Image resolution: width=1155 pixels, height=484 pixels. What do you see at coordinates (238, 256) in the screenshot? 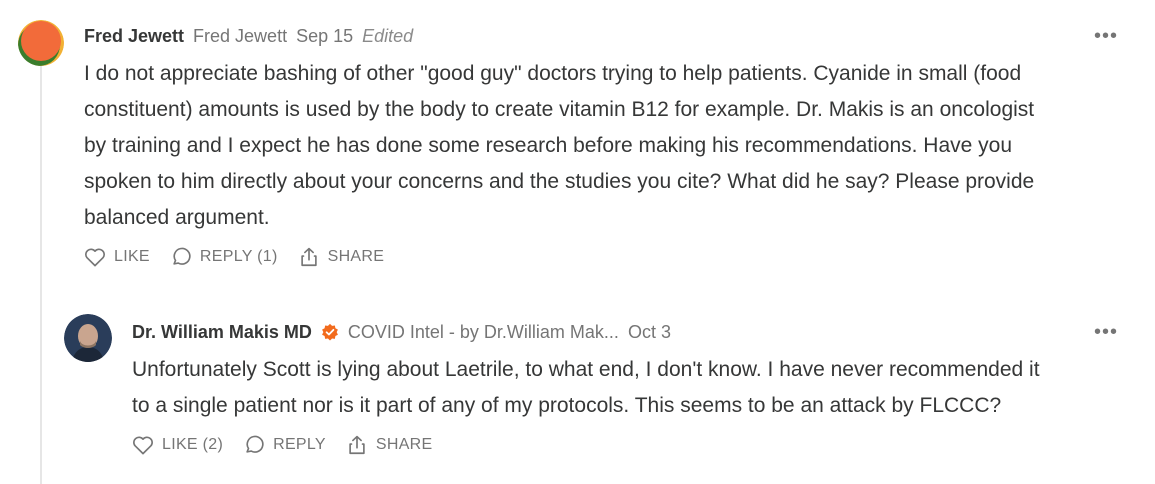
I see `reply-label: REPLY (1)` at bounding box center [238, 256].